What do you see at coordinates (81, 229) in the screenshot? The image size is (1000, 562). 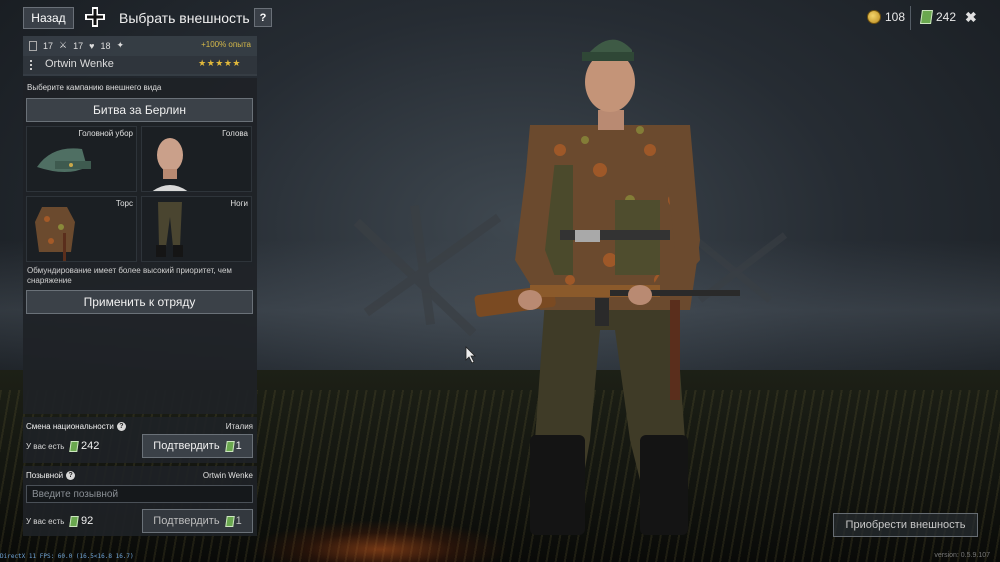 I see `slot-torso: Торс` at bounding box center [81, 229].